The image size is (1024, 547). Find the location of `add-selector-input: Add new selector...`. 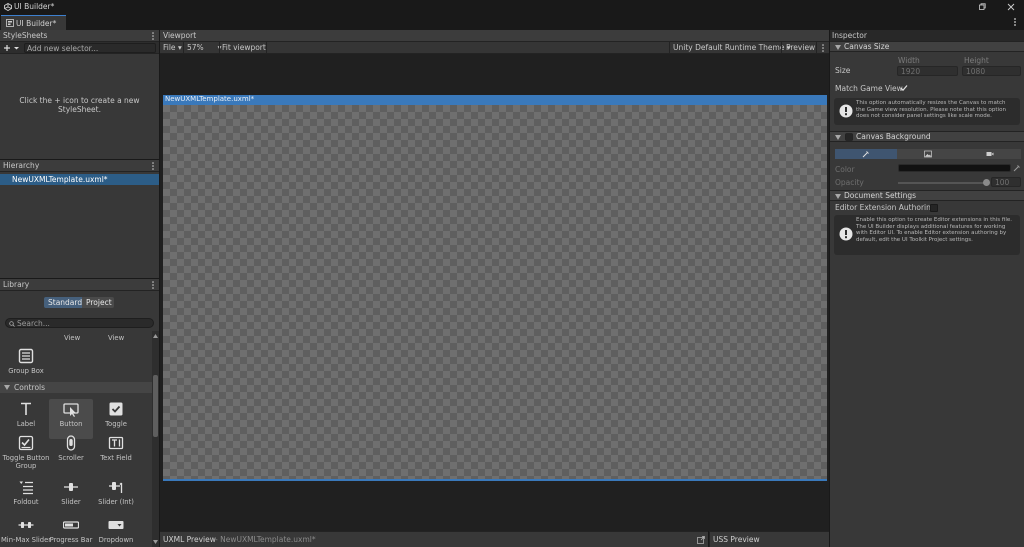

add-selector-input: Add new selector... is located at coordinates (90, 48).